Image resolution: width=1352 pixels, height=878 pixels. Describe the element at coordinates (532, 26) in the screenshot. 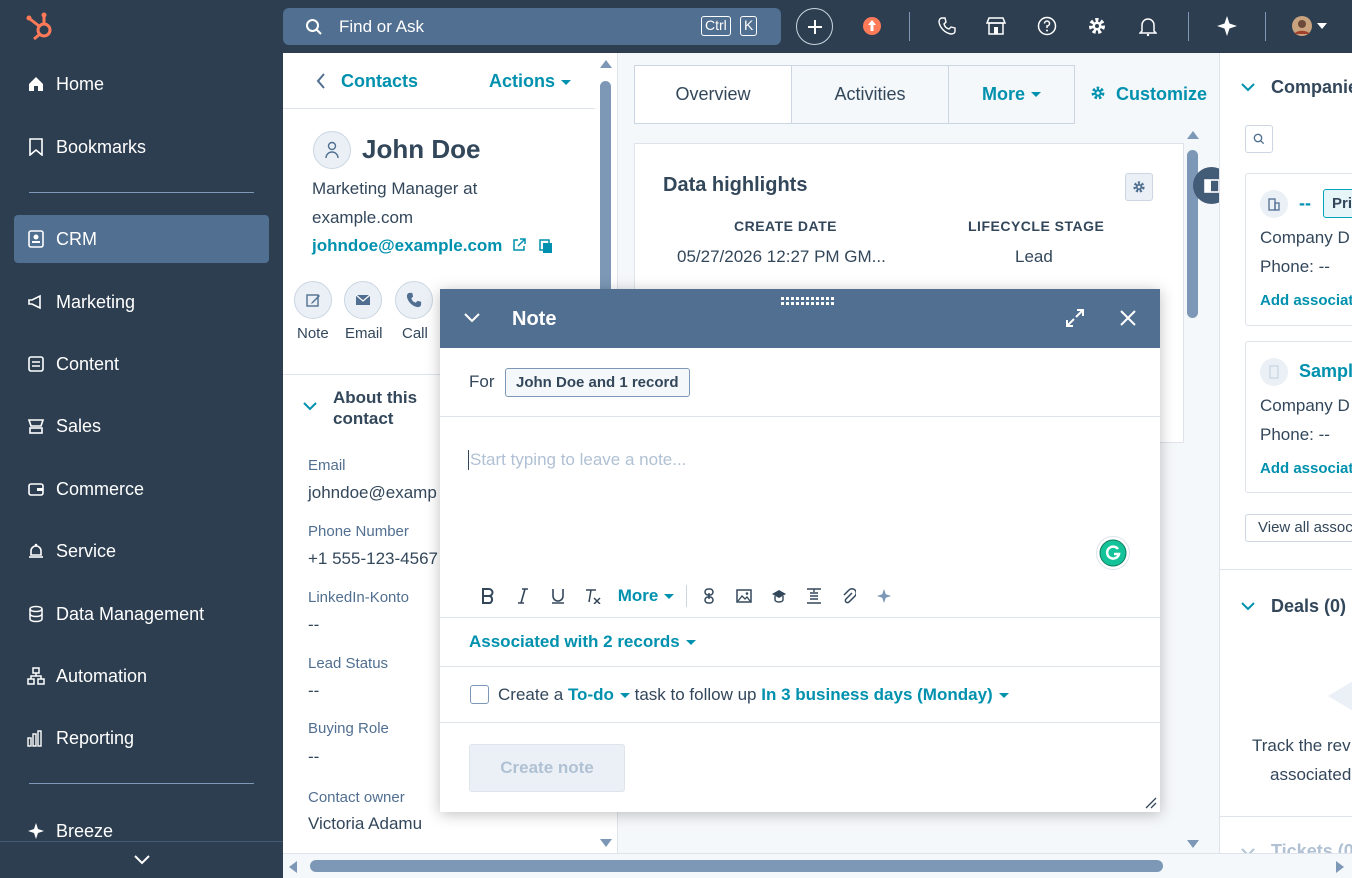

I see `search-bar: Find or Ask Ctrl K` at that location.